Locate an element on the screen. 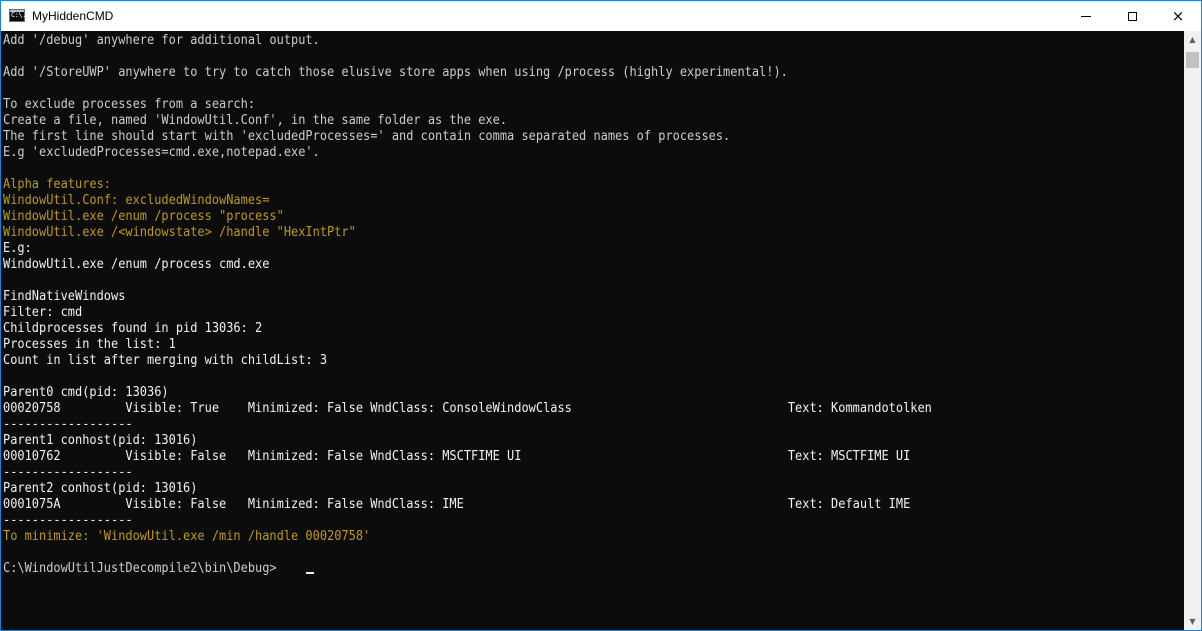  scroll-up-button: ▲ is located at coordinates (1192, 39).